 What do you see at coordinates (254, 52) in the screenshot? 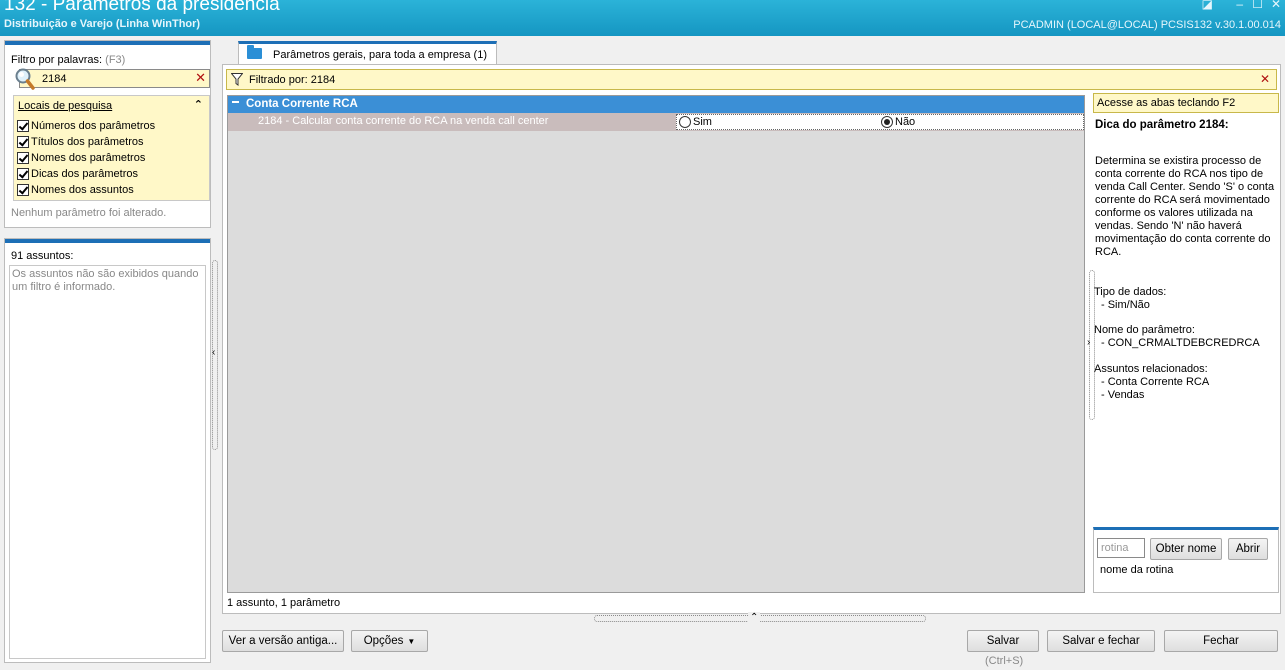
I see `folder-icon` at bounding box center [254, 52].